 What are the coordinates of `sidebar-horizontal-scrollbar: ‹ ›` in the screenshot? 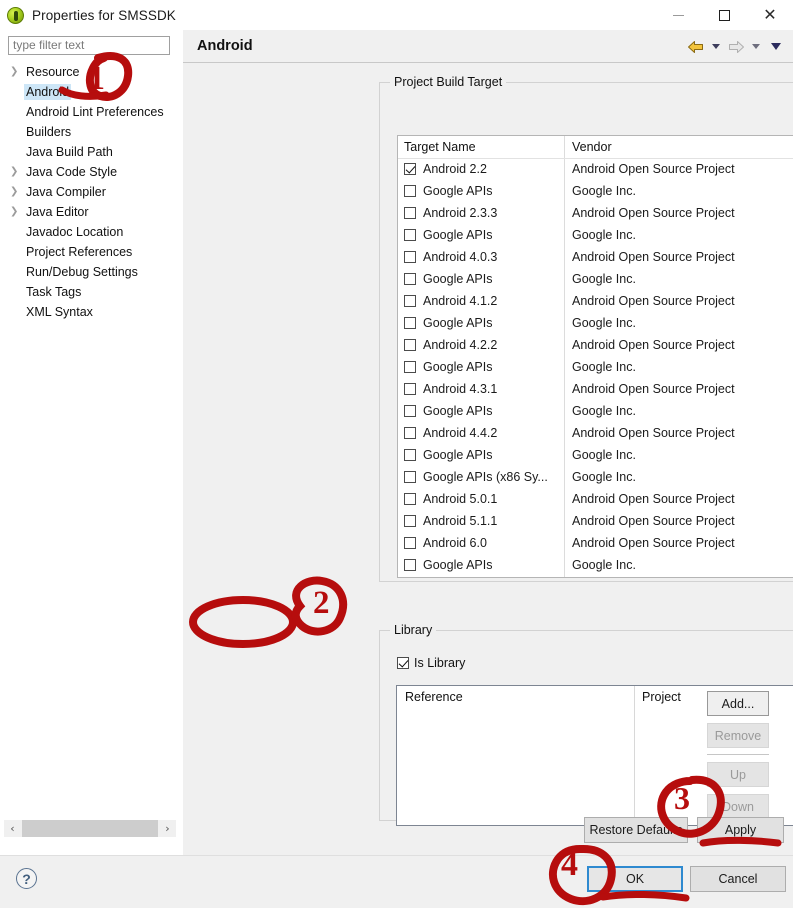 It's located at (90, 828).